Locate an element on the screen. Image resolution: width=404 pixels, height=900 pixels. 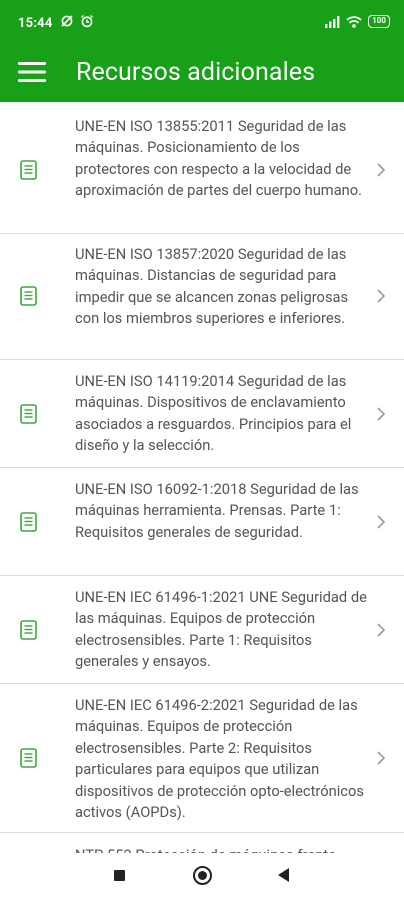
battery-icon: 100 is located at coordinates (379, 21).